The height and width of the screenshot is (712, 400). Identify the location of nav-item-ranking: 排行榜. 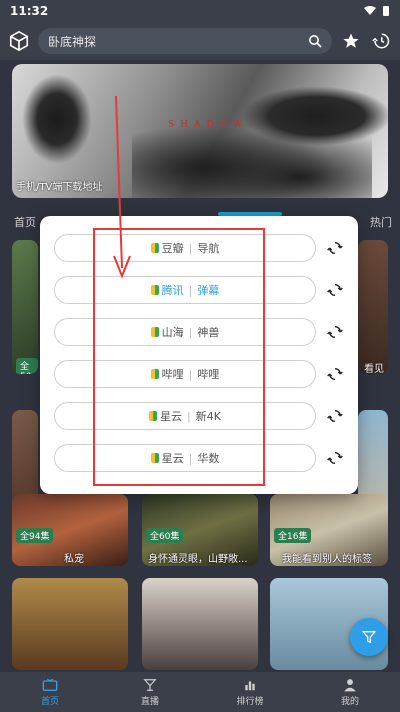
(250, 692).